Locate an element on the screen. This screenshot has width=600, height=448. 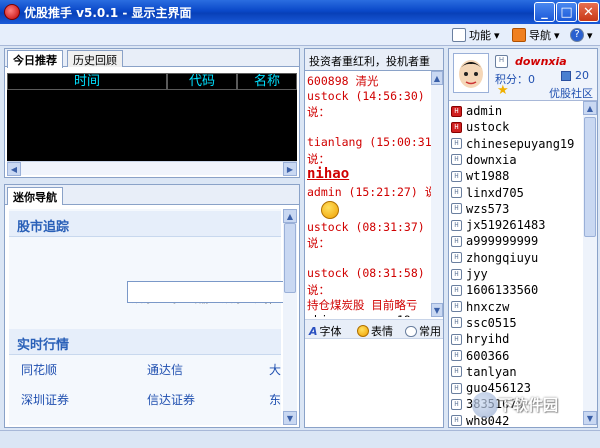
link-tonghuashun: 同花顺 is located at coordinates (39, 369).